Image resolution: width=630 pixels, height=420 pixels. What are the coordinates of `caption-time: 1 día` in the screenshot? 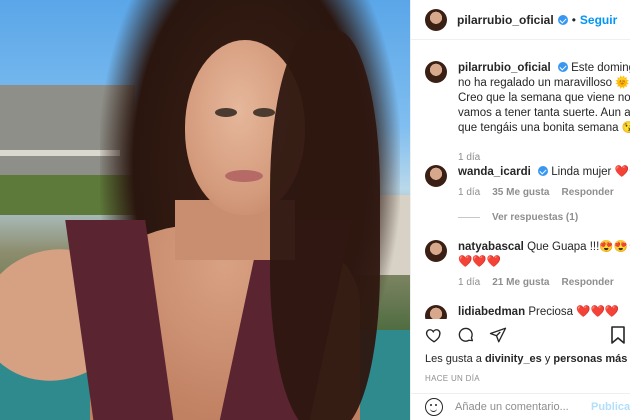 It's located at (469, 157).